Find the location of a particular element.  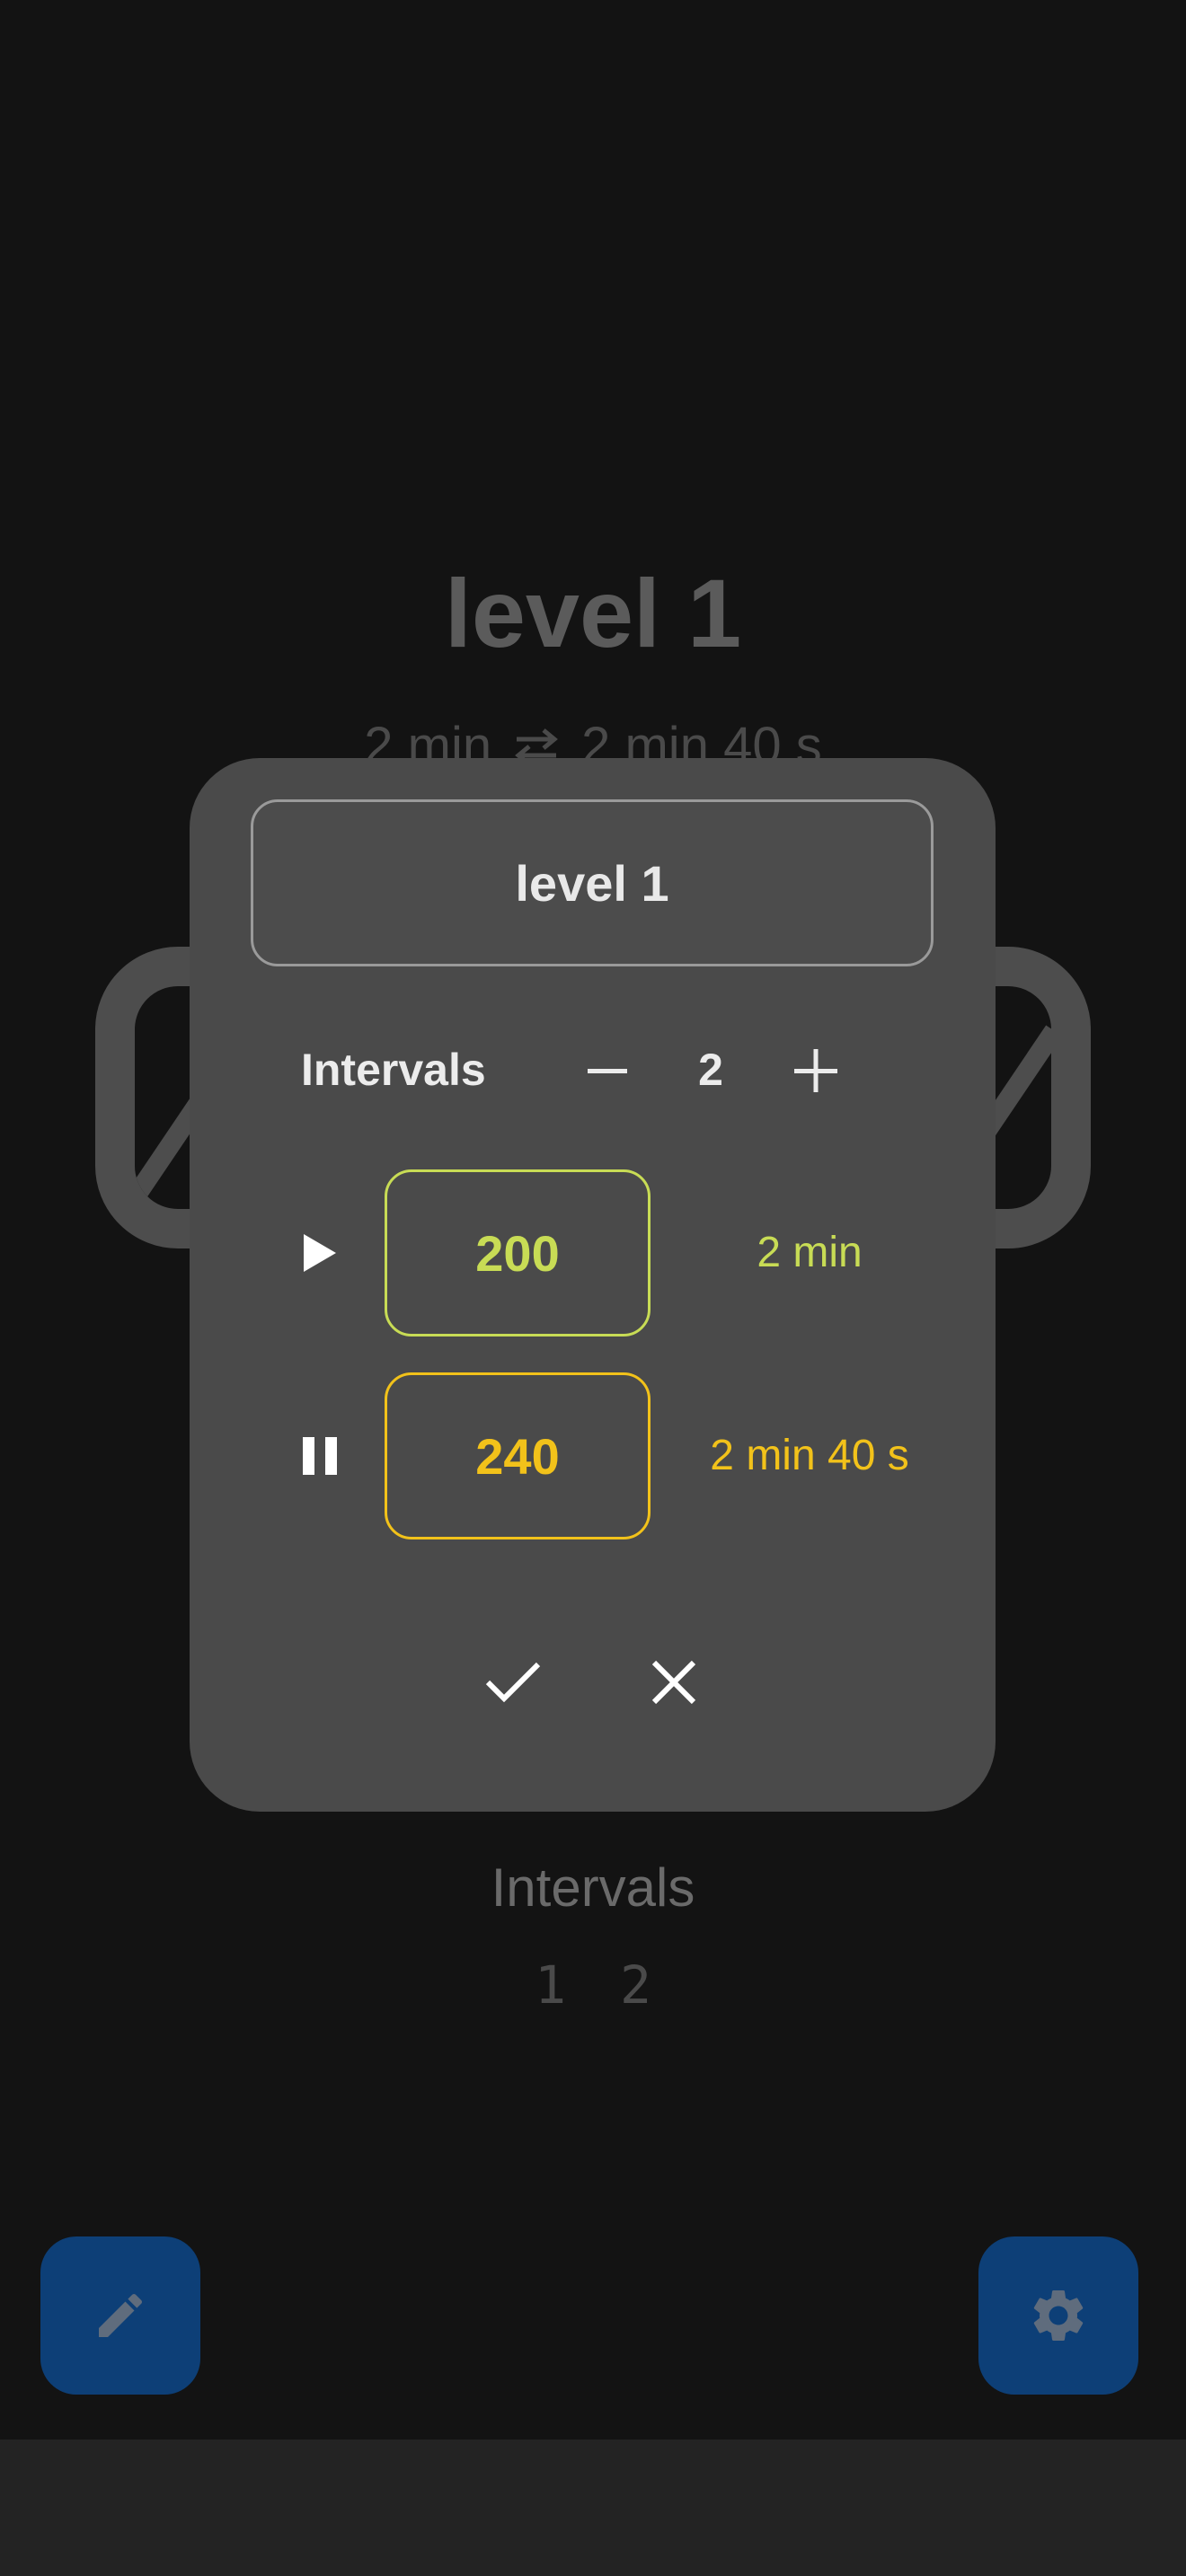

increase-intervals-button is located at coordinates (815, 1072).